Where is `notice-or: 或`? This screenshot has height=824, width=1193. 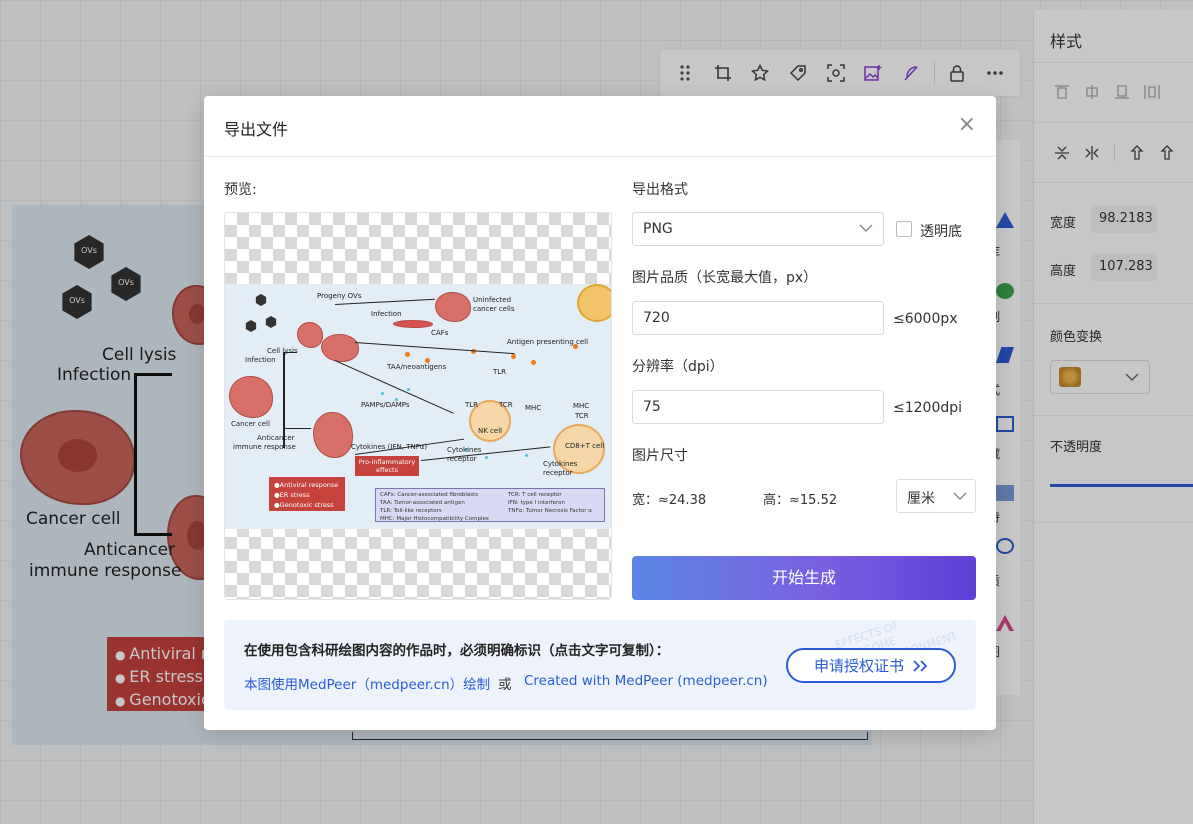 notice-or: 或 is located at coordinates (505, 685).